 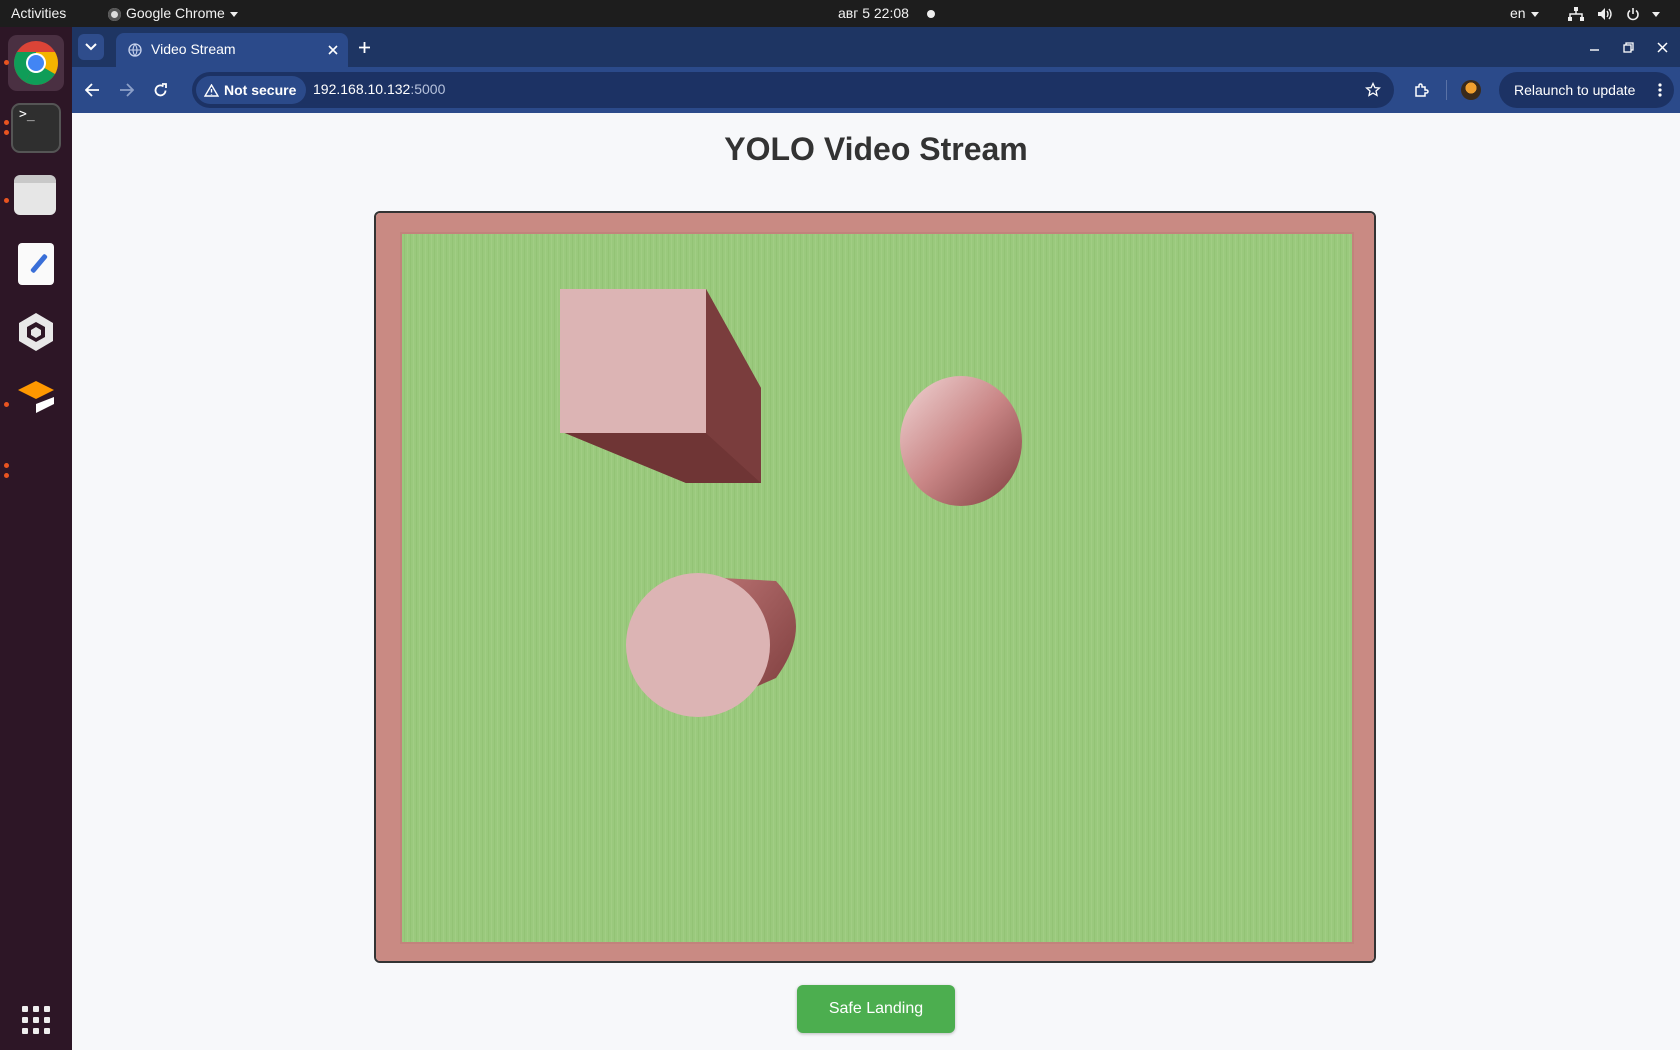 I want to click on reload-button, so click(x=160, y=90).